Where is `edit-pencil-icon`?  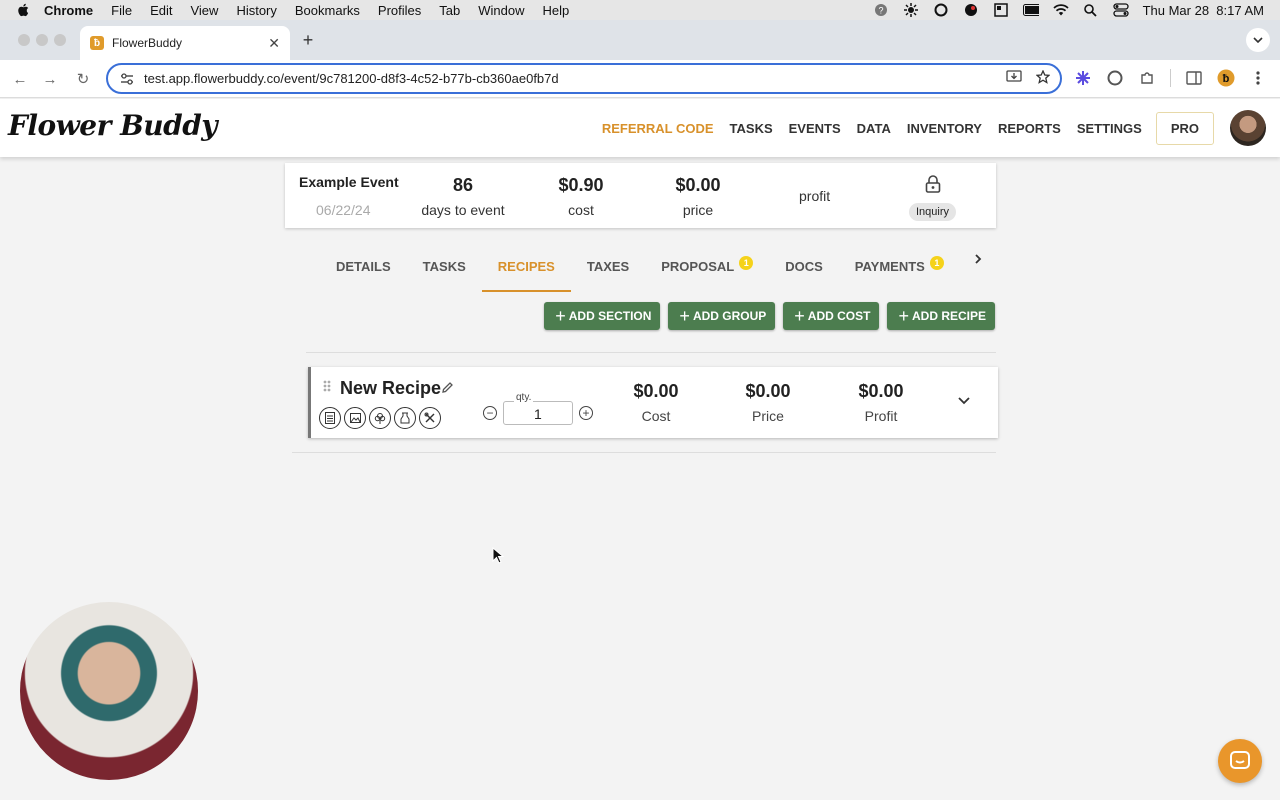
edit-pencil-icon is located at coordinates (447, 390).